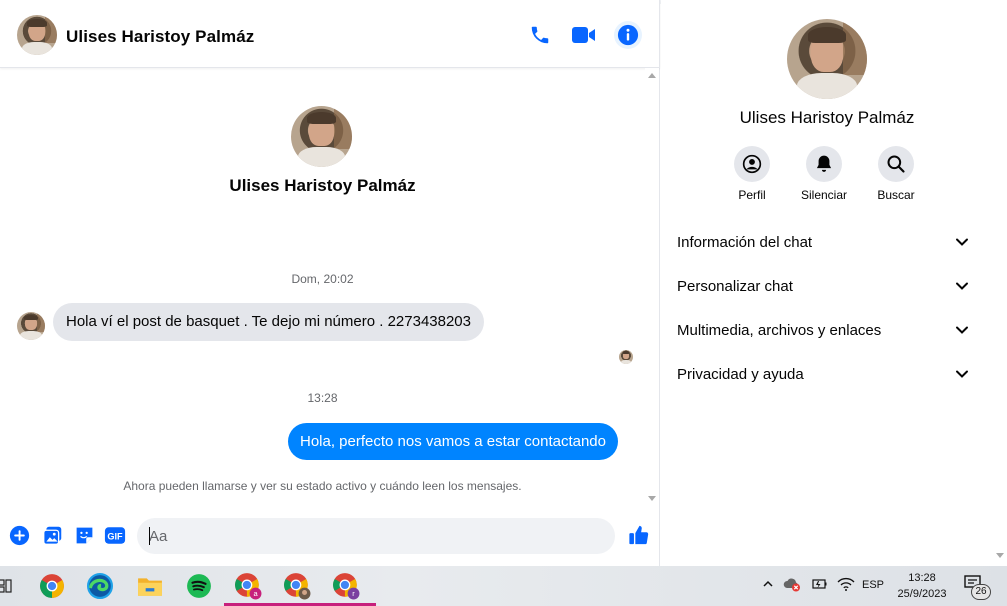  Describe the element at coordinates (150, 586) in the screenshot. I see `file-explorer-icon` at that location.